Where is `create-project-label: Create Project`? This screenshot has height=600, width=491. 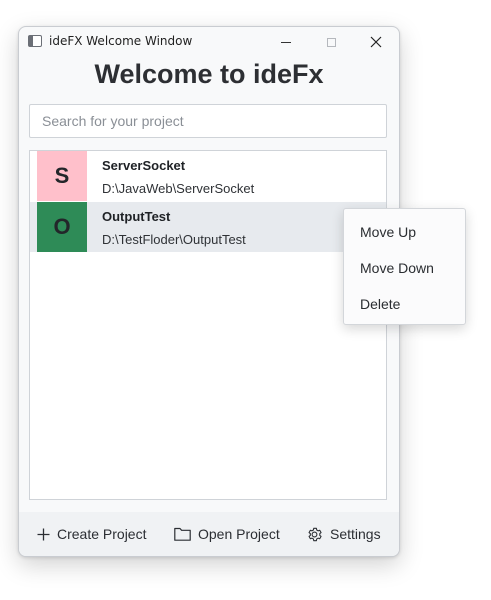
create-project-label: Create Project is located at coordinates (102, 534).